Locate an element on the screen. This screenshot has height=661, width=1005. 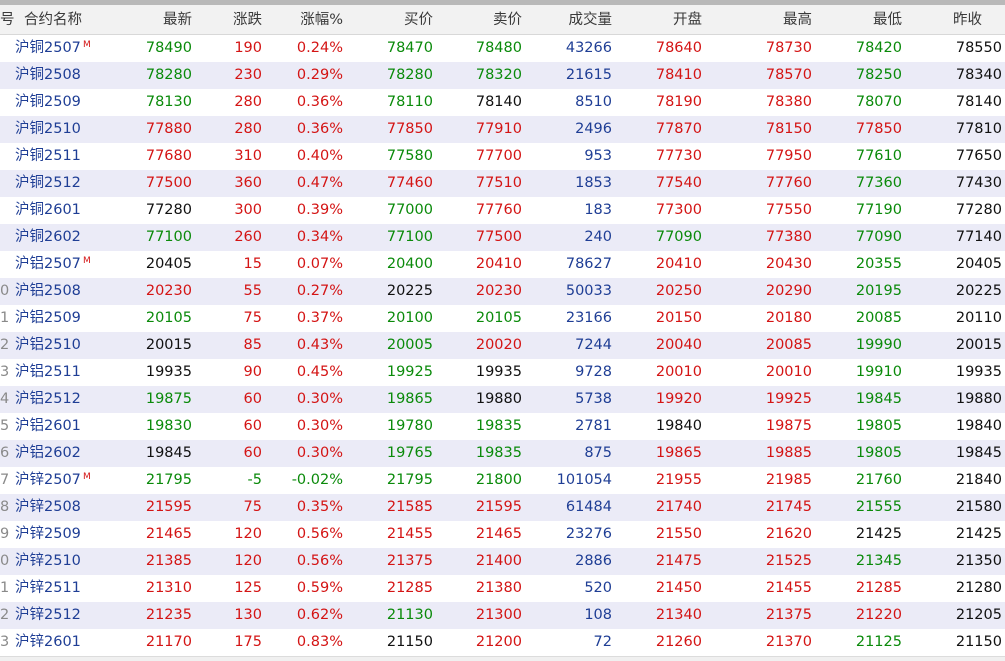
col-header-prev-close: 昨收 is located at coordinates (967, 20).